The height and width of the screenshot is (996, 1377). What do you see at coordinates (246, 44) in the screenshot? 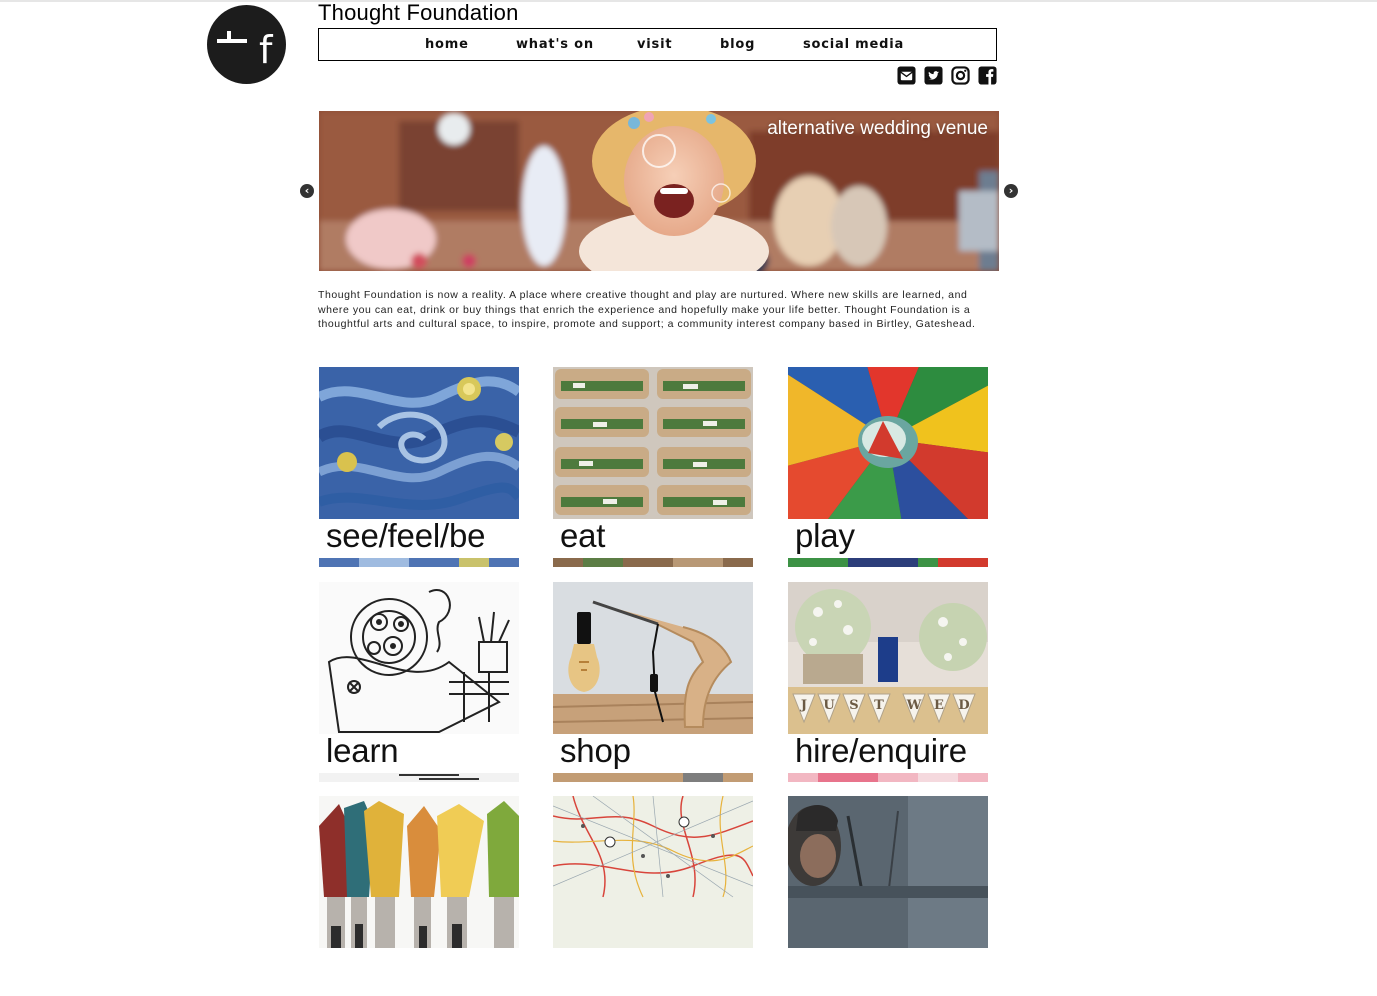
I see `site-logo: f` at bounding box center [246, 44].